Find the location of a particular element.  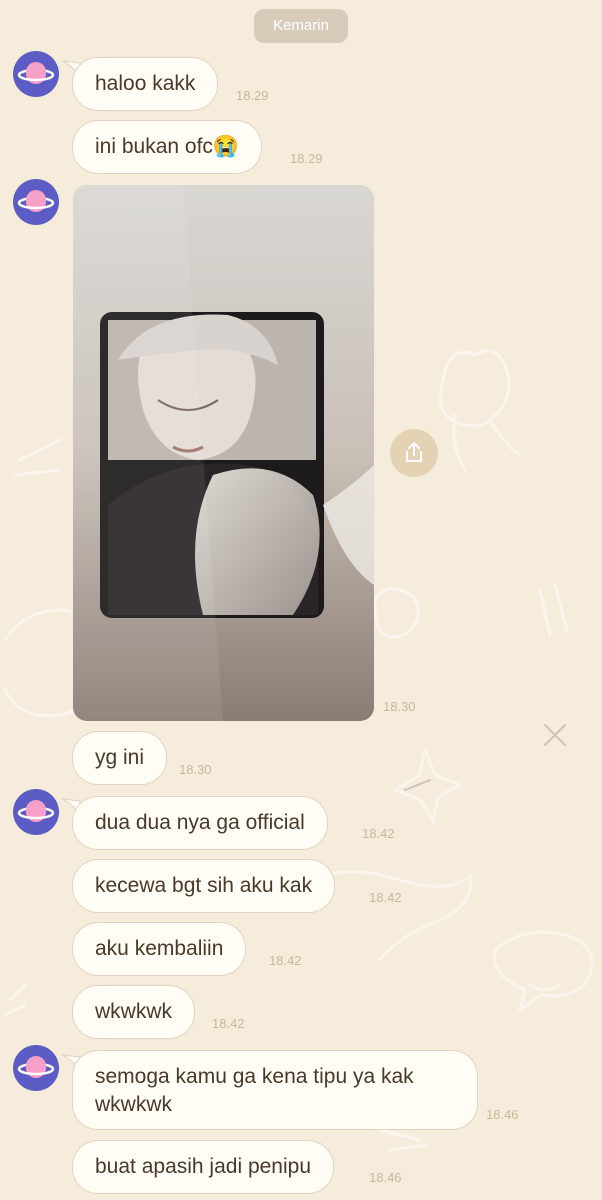

message-bubble: yg ini is located at coordinates (120, 758).